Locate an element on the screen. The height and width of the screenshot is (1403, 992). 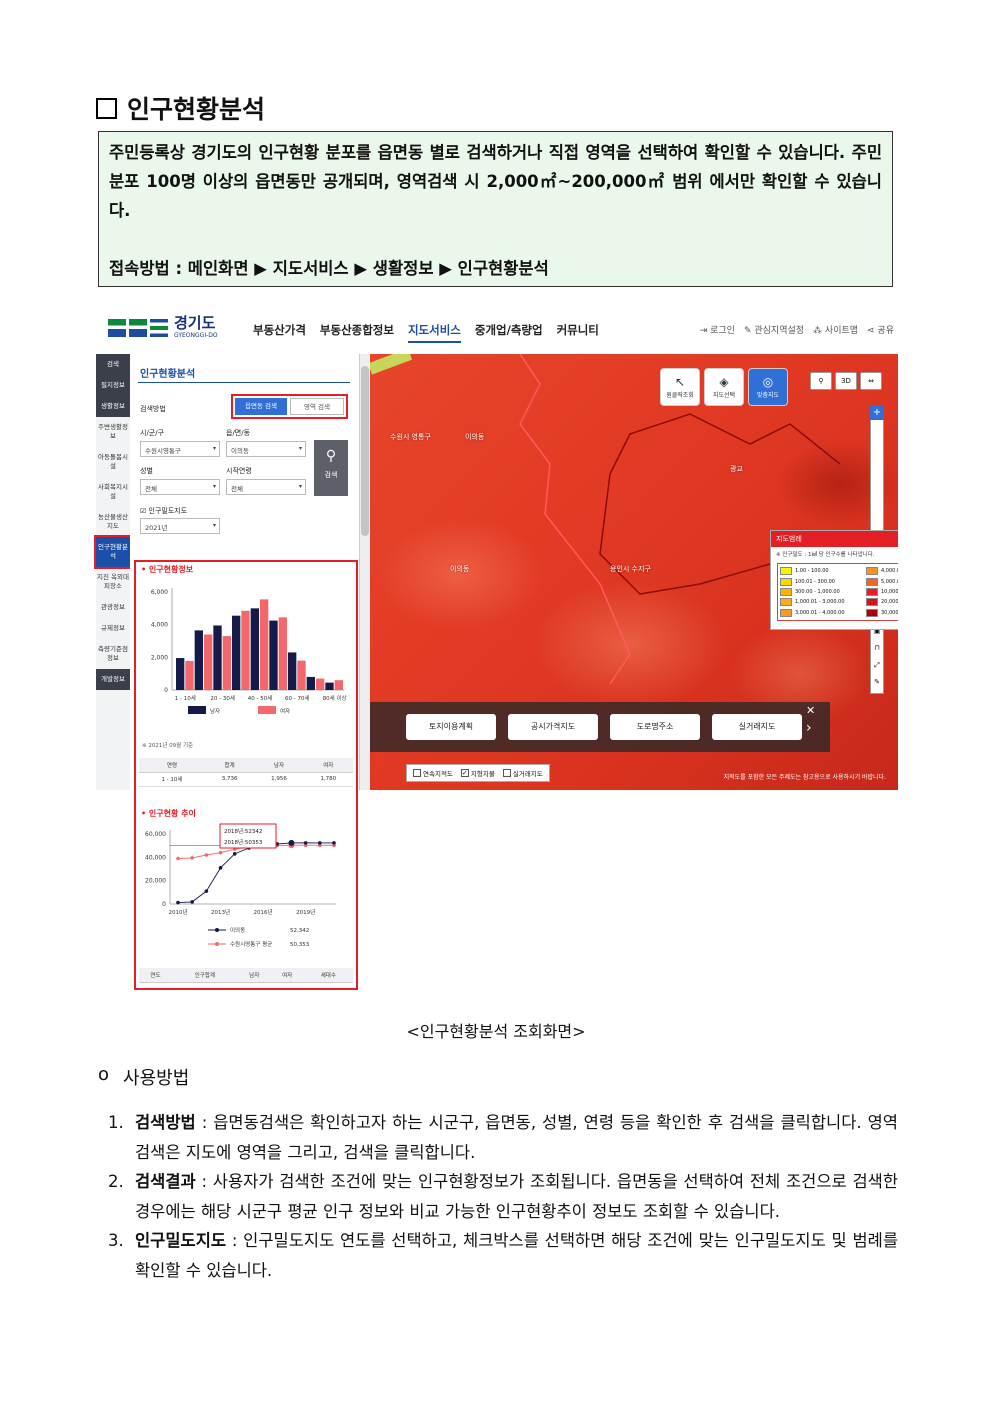
logo-text: 경기도 is located at coordinates (195, 323).